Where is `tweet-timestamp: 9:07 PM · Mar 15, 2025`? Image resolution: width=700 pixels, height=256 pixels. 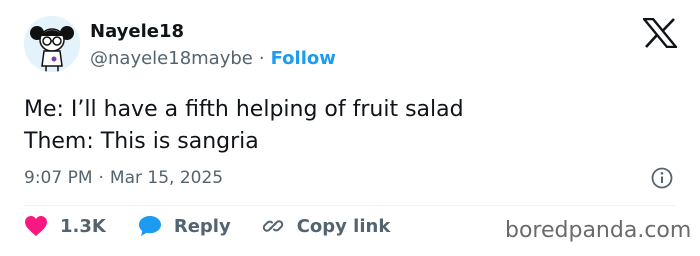
tweet-timestamp: 9:07 PM · Mar 15, 2025 is located at coordinates (123, 178).